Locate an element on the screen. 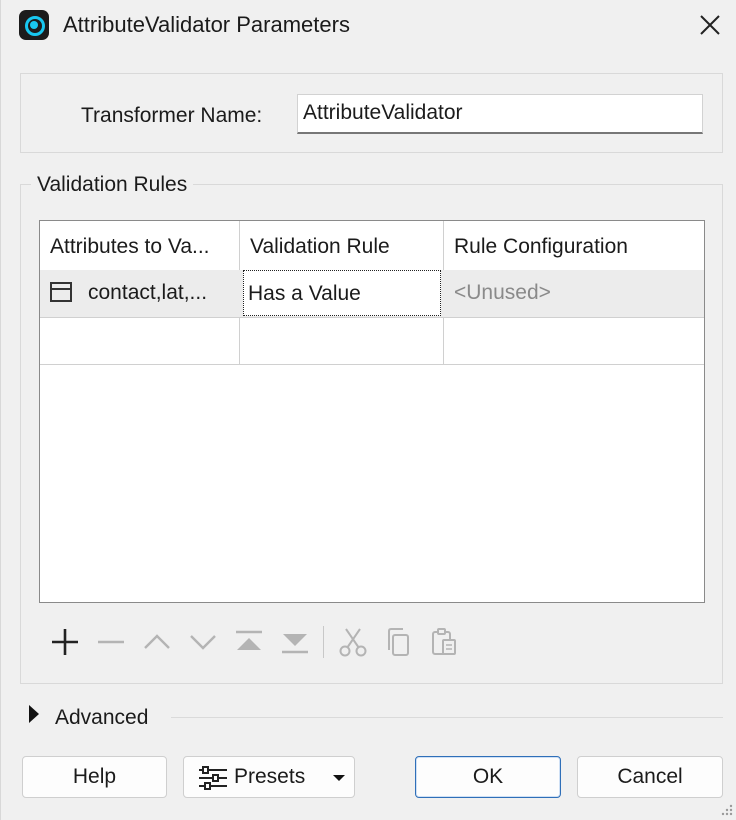 This screenshot has height=820, width=736. close-icon is located at coordinates (710, 25).